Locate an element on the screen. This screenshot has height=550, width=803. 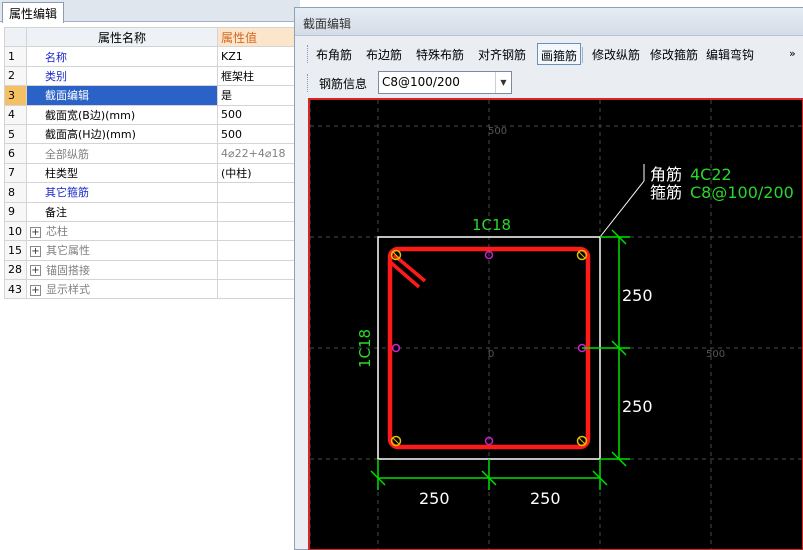
property-value: KZ1 is located at coordinates (259, 56).